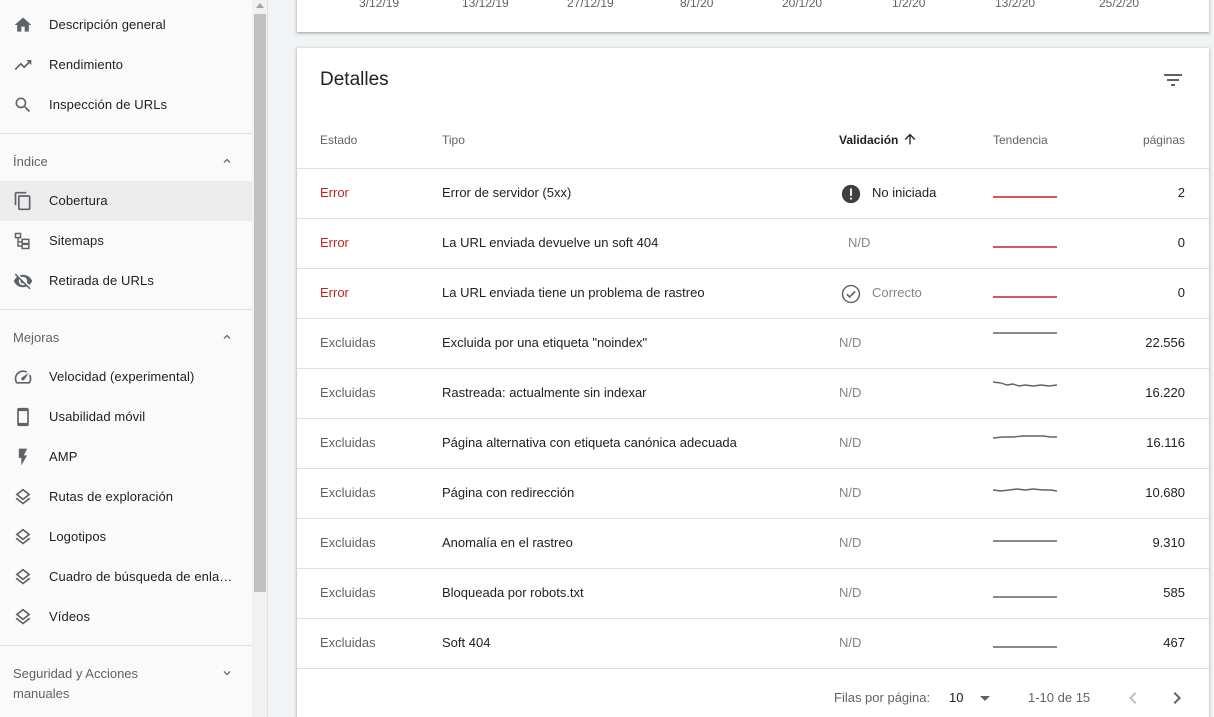 This screenshot has width=1214, height=717. What do you see at coordinates (956, 697) in the screenshot?
I see `rows-per-page-select: 10` at bounding box center [956, 697].